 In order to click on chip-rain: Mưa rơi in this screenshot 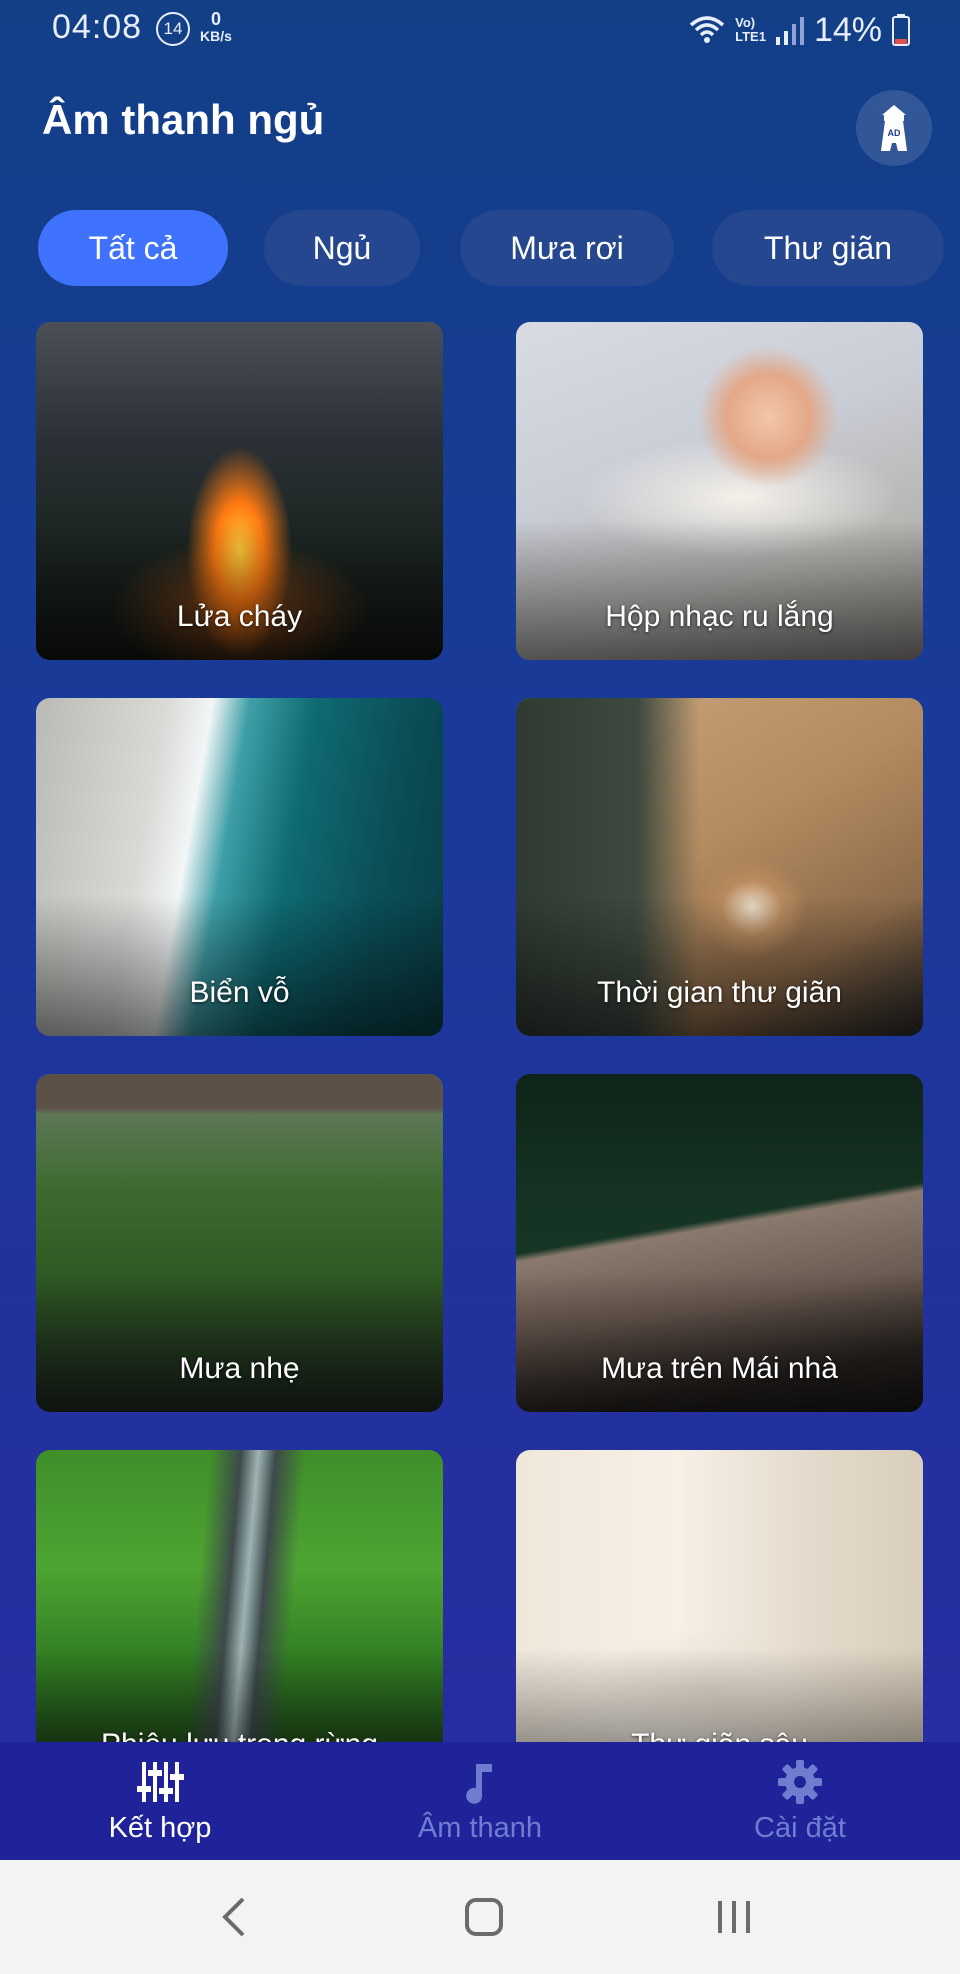, I will do `click(567, 248)`.